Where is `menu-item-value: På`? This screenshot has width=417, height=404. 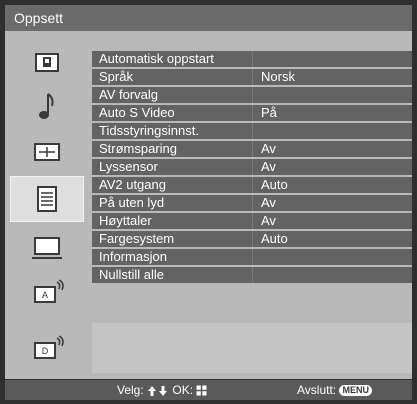 menu-item-value: På is located at coordinates (269, 112).